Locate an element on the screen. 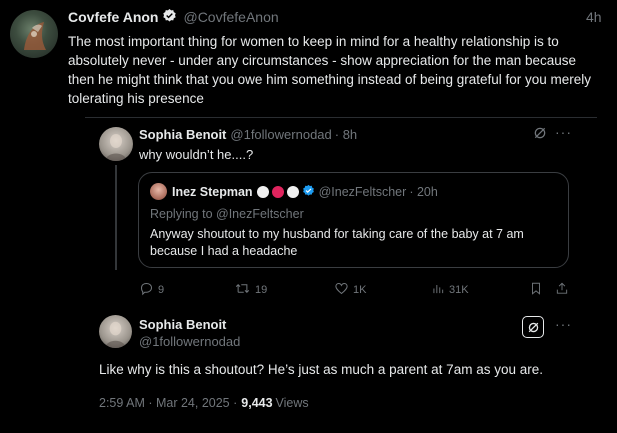  quoted-tweet-text: why wouldn’t he....? is located at coordinates (196, 154).